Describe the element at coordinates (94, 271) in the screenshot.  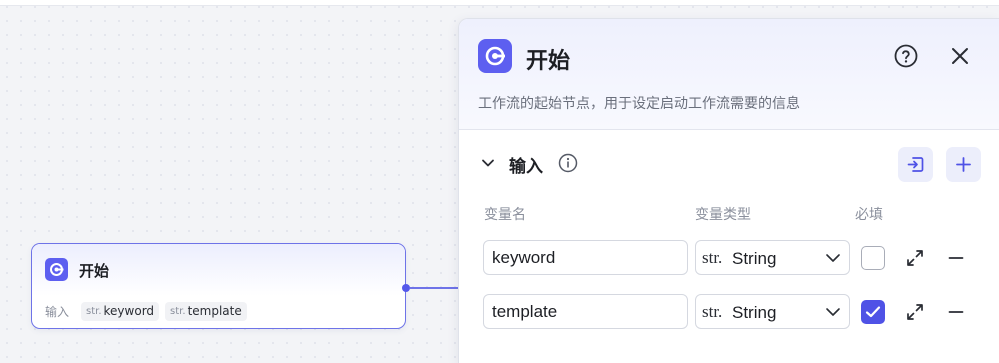
I see `node-title: 开始` at that location.